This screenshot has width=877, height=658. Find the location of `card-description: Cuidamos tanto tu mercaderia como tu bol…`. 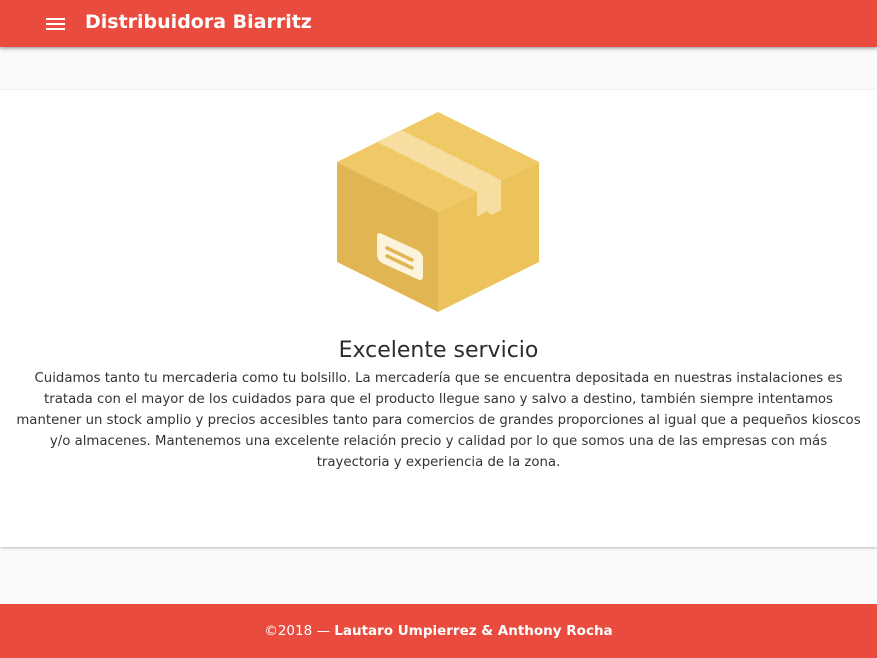

card-description: Cuidamos tanto tu mercaderia como tu bol… is located at coordinates (438, 420).